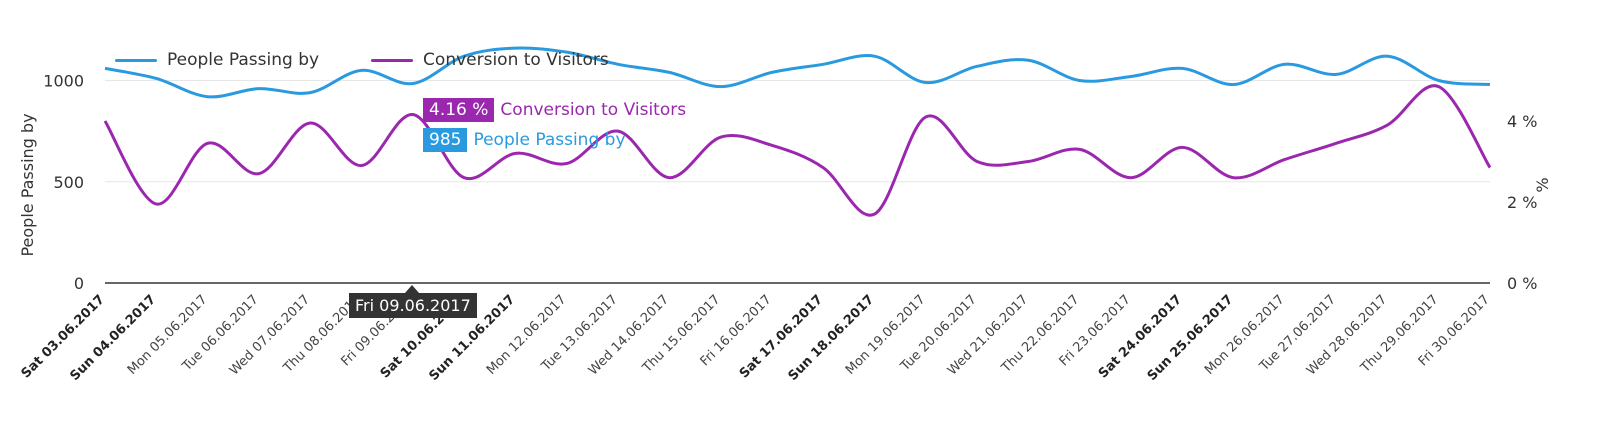 This screenshot has width=1614, height=443. What do you see at coordinates (516, 60) in the screenshot?
I see `legend-label-conversion-to-visitors: Conversion to Visitors` at bounding box center [516, 60].